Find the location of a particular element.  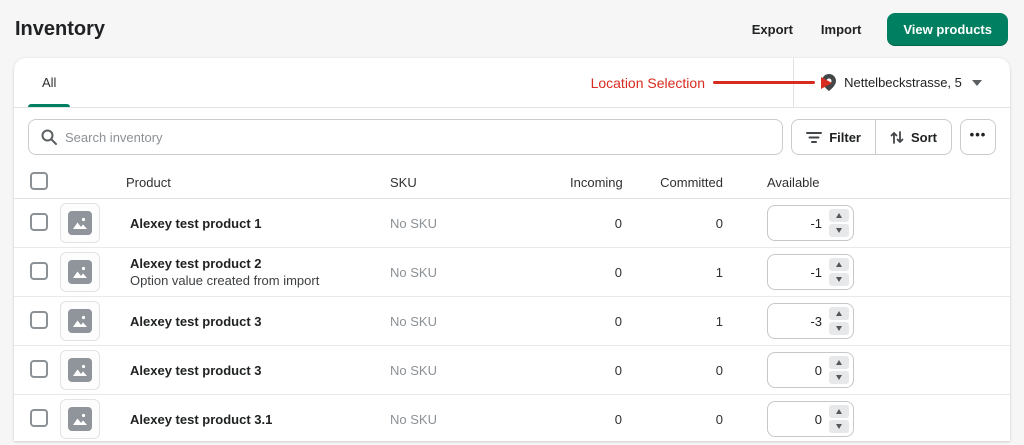

available-column-header: Available is located at coordinates (793, 182).